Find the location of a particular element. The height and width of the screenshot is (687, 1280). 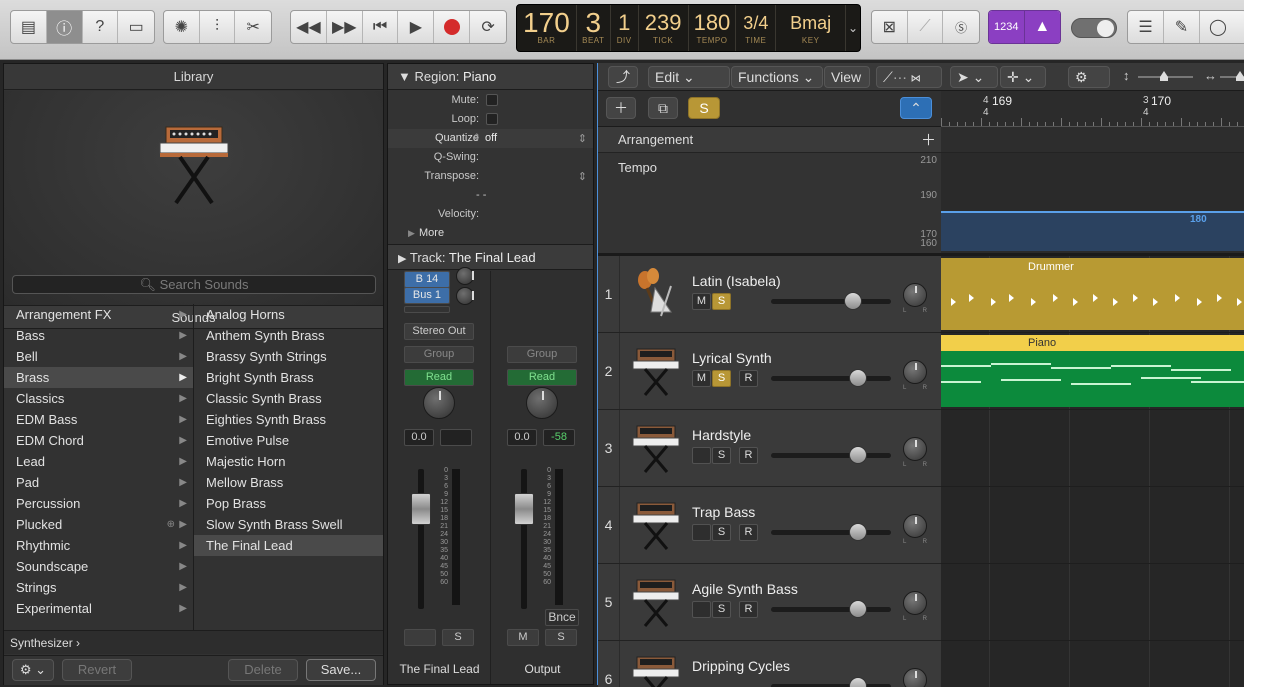

replace-icon: ⊠ is located at coordinates (890, 27).